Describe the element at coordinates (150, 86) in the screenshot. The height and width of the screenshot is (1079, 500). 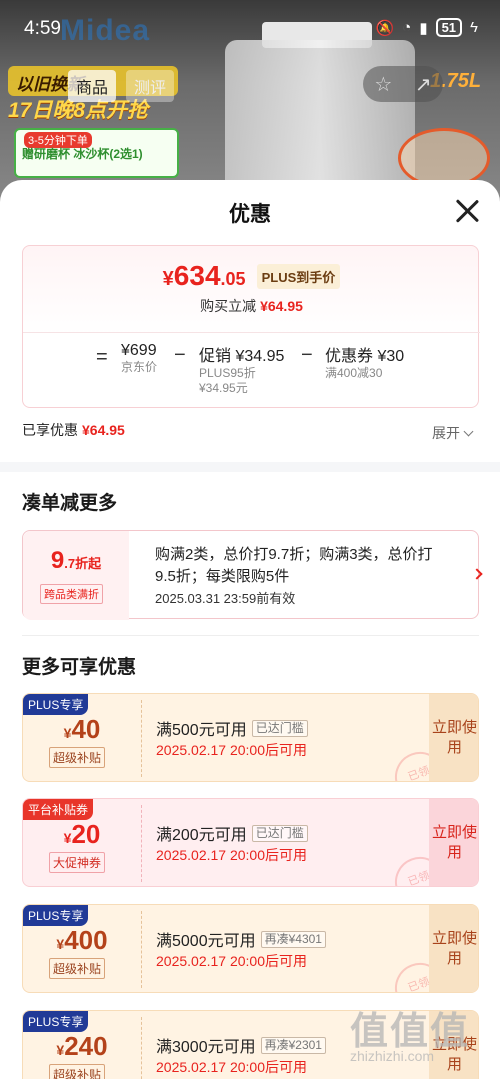
I see `tab-review: 测评` at that location.